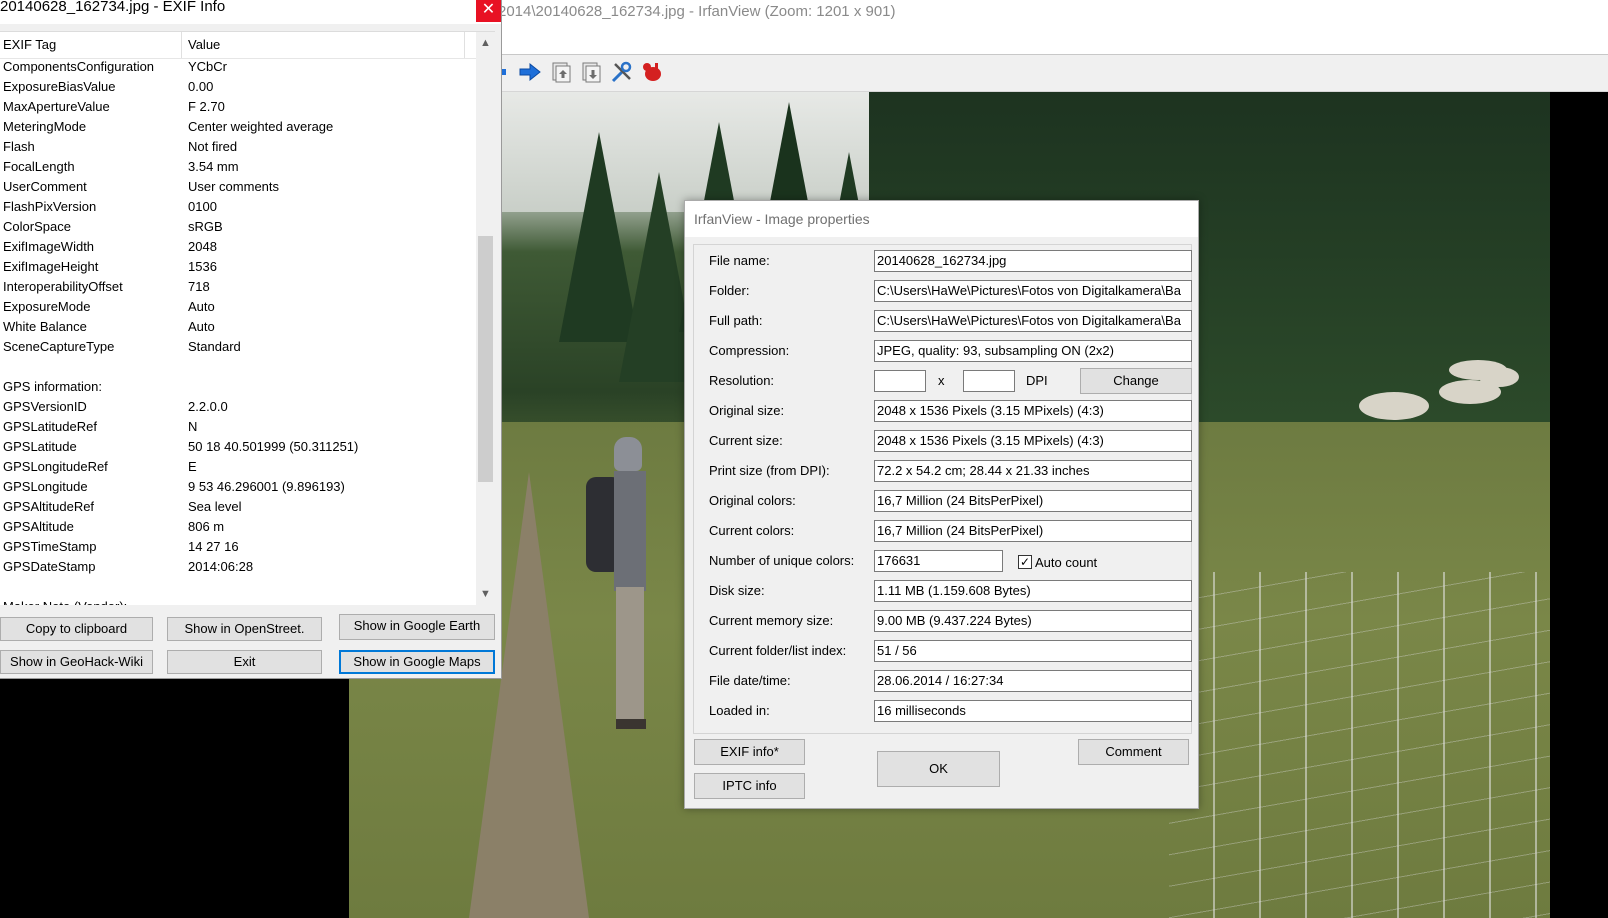 This screenshot has height=918, width=1608. Describe the element at coordinates (237, 67) in the screenshot. I see `exif-row: ComponentsConfiguration YCbCr` at that location.